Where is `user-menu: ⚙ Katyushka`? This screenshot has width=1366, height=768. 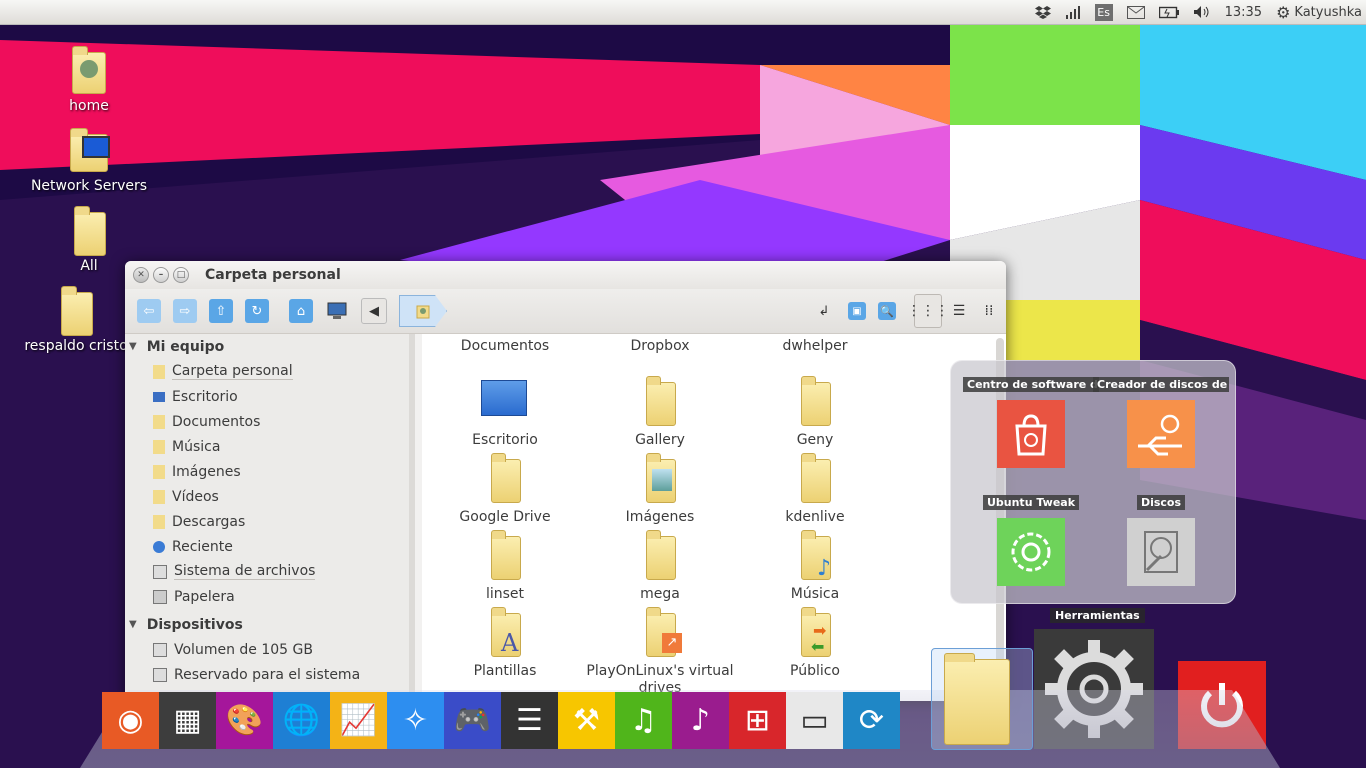 user-menu: ⚙ Katyushka is located at coordinates (1317, 12).